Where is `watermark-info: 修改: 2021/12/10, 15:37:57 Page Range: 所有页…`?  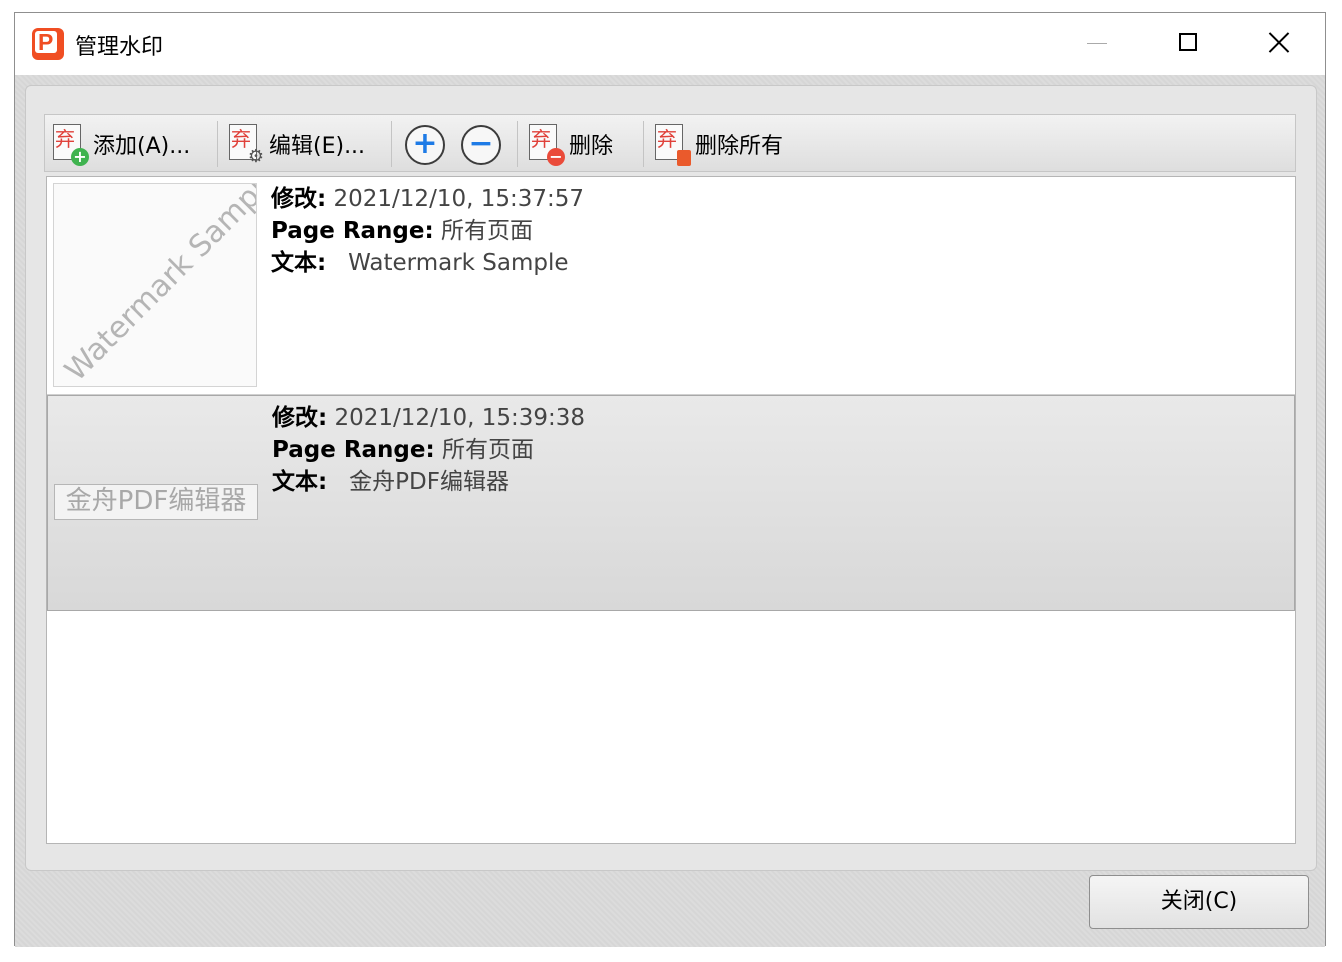
watermark-info: 修改: 2021/12/10, 15:37:57 Page Range: 所有页… is located at coordinates (427, 231).